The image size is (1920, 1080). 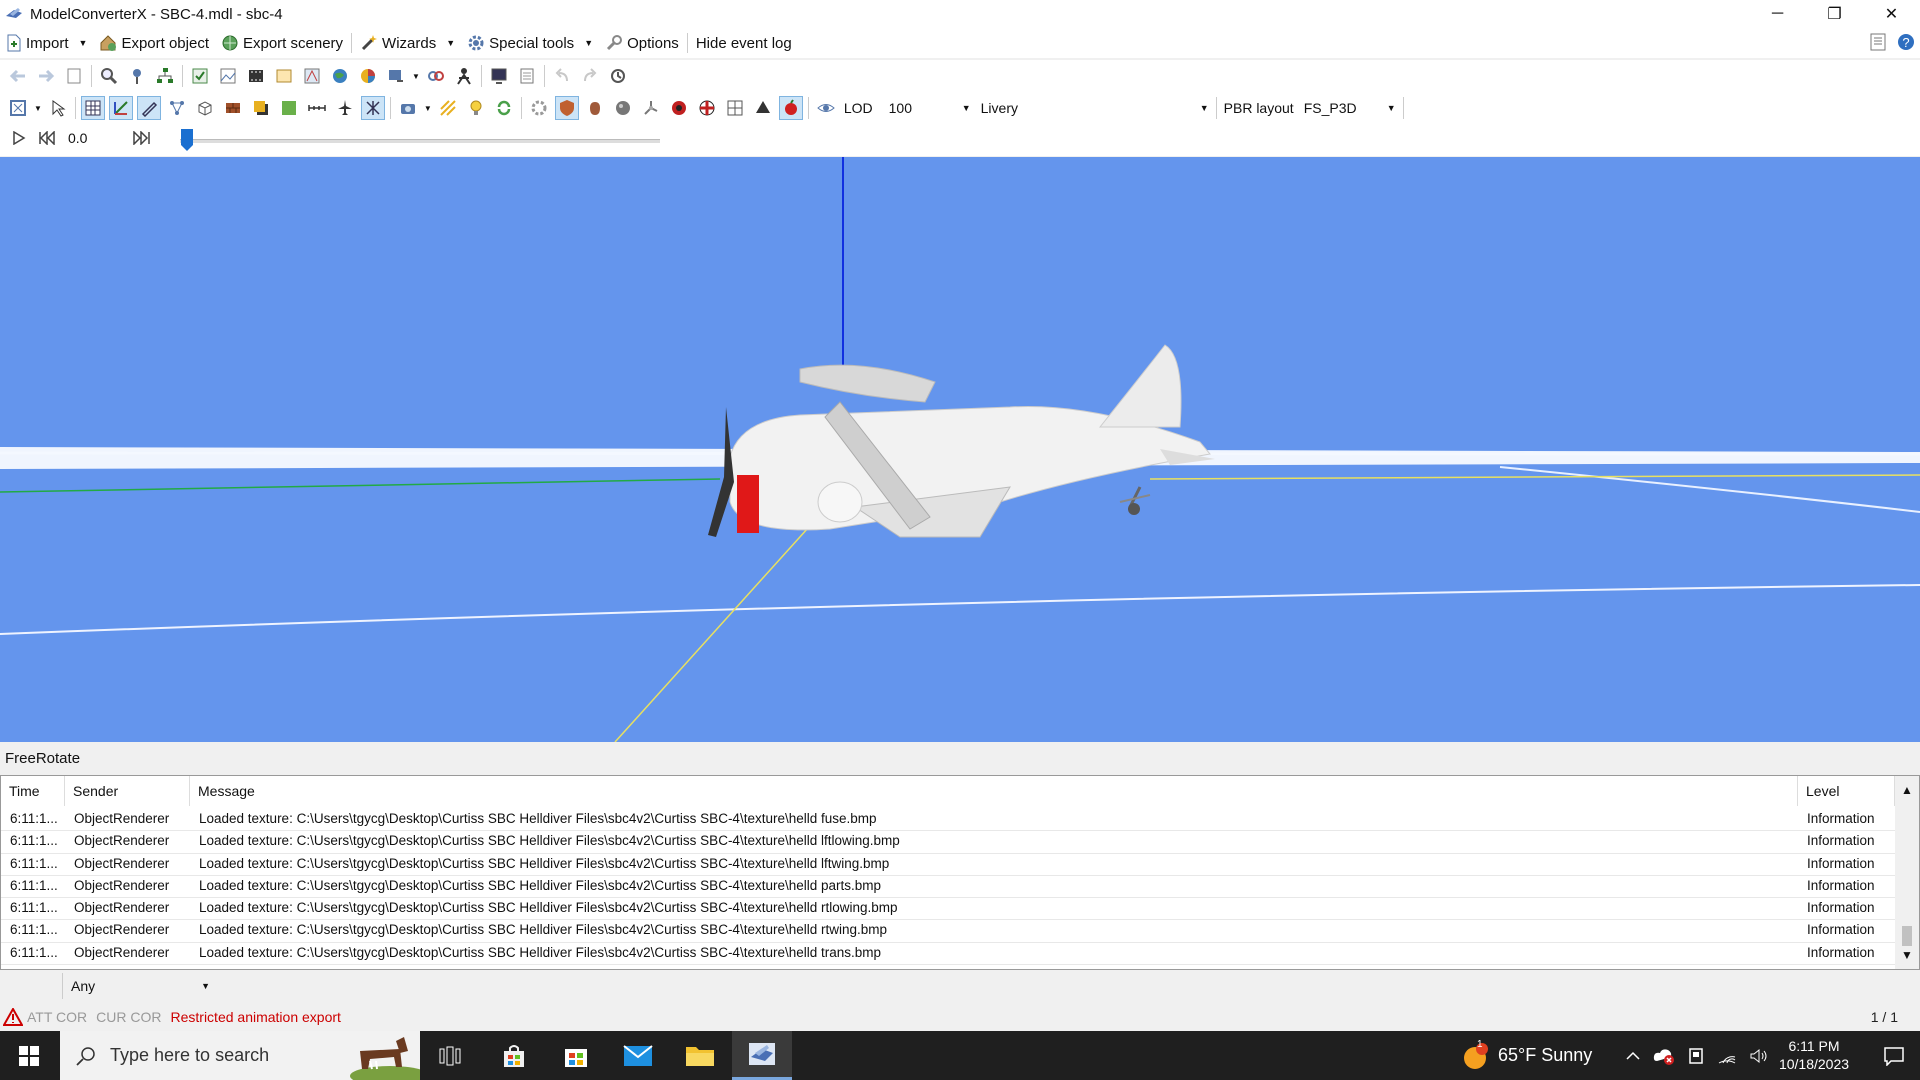 I want to click on wizards-menu: Wizards ▼, so click(x=407, y=43).